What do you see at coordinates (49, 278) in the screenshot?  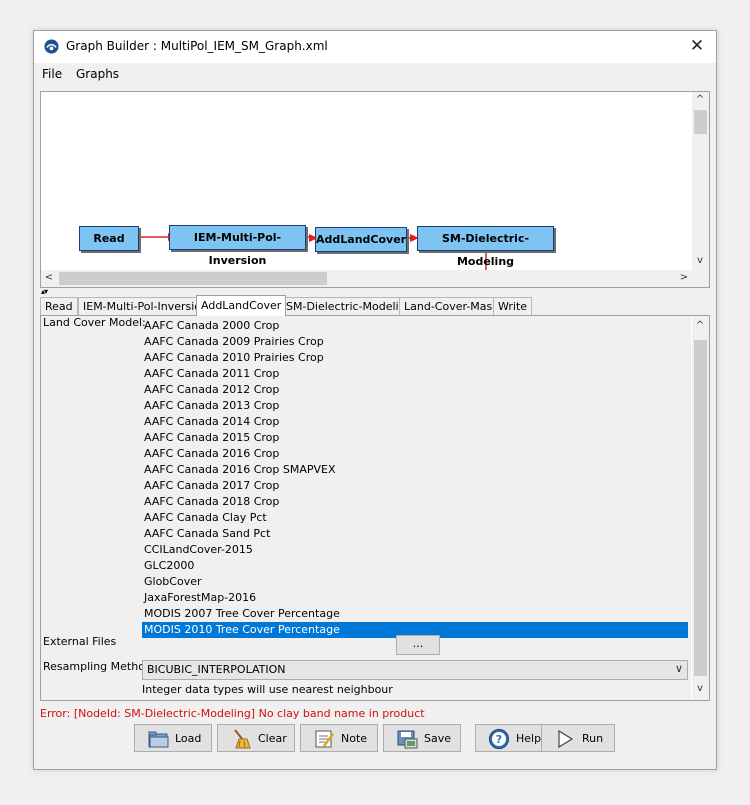 I see `scroll-left-arrow: <` at bounding box center [49, 278].